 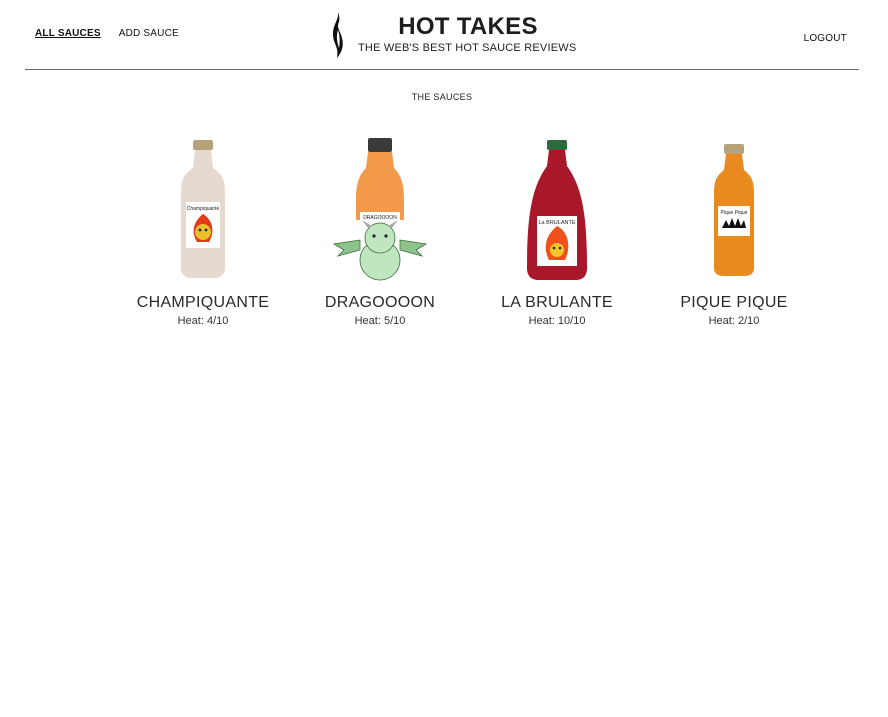 I want to click on sauce-image: DRAGOOOON, so click(x=380, y=209).